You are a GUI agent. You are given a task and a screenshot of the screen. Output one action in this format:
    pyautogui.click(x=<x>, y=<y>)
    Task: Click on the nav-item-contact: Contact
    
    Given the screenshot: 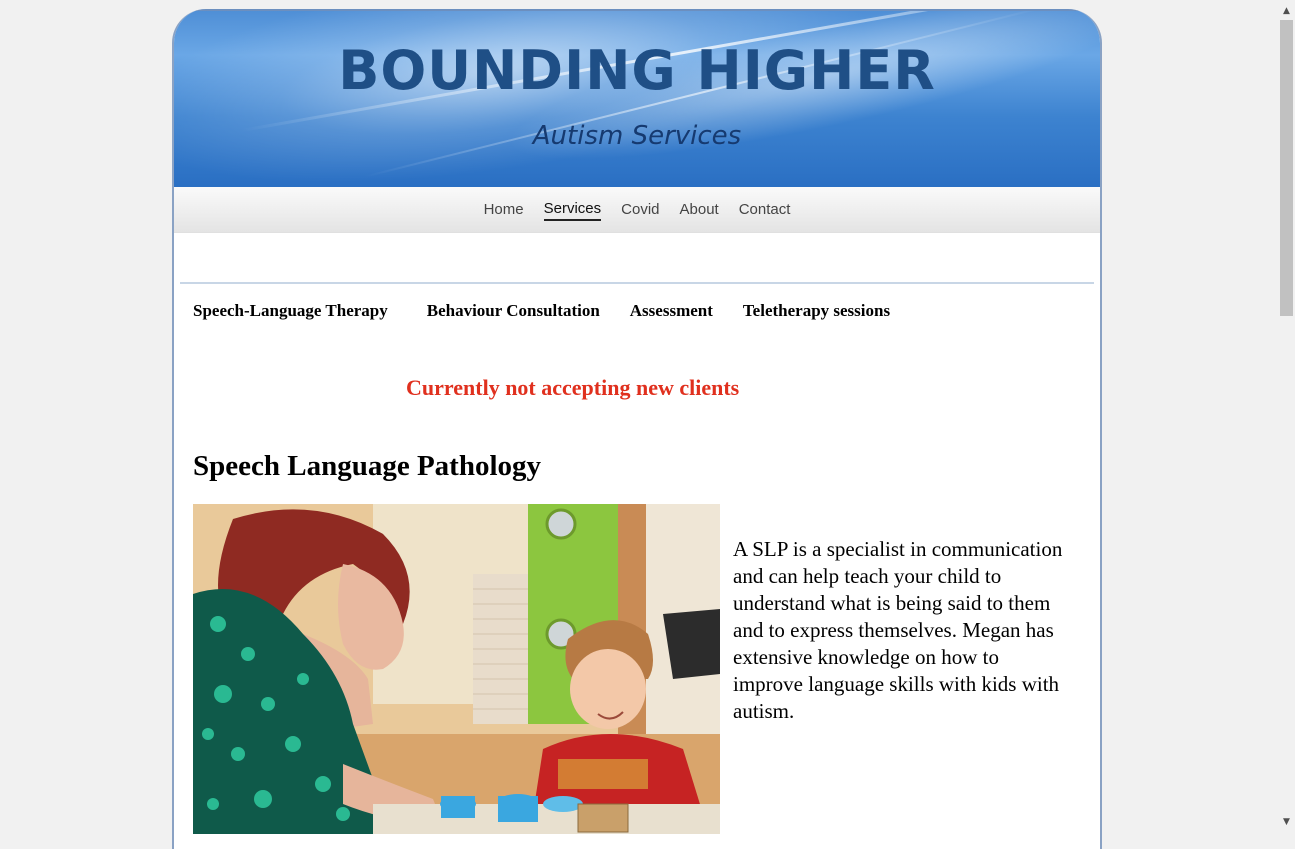 What is the action you would take?
    pyautogui.click(x=765, y=209)
    